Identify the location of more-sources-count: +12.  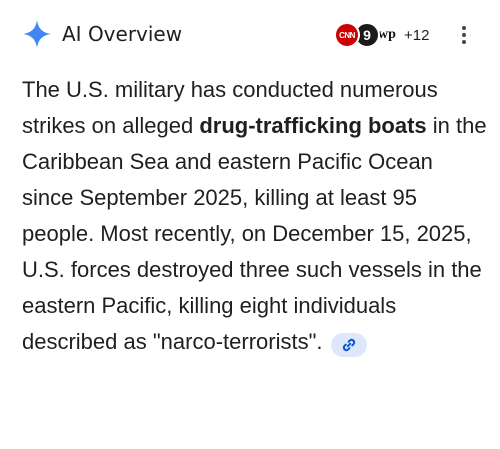
(416, 35).